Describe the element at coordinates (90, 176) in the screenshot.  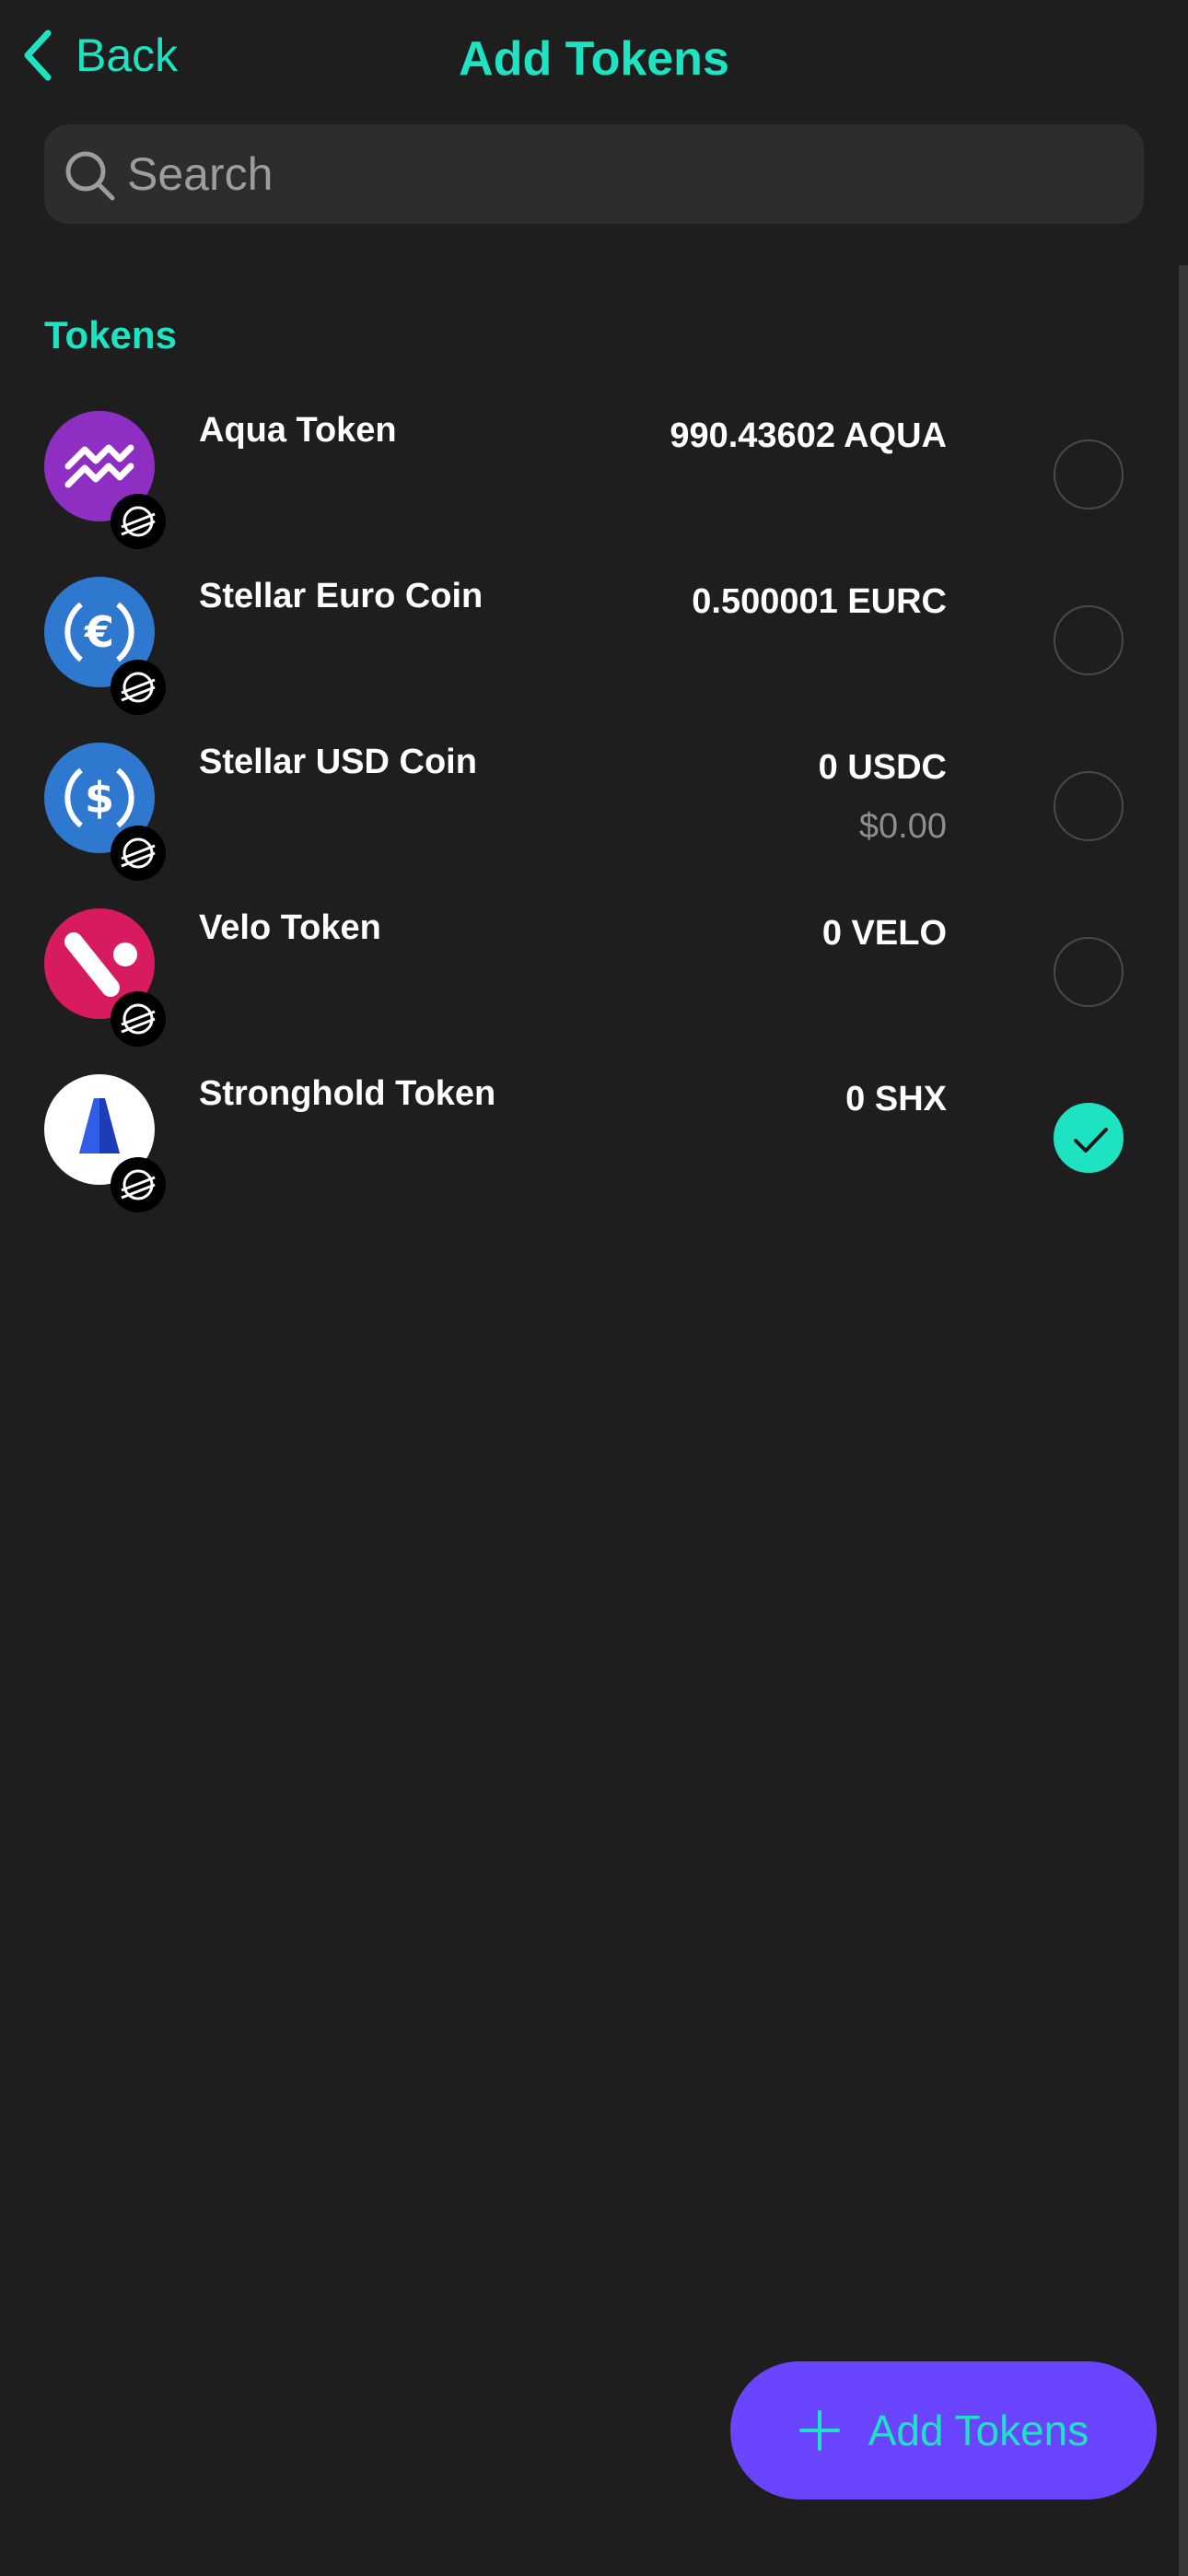
I see `search-icon` at that location.